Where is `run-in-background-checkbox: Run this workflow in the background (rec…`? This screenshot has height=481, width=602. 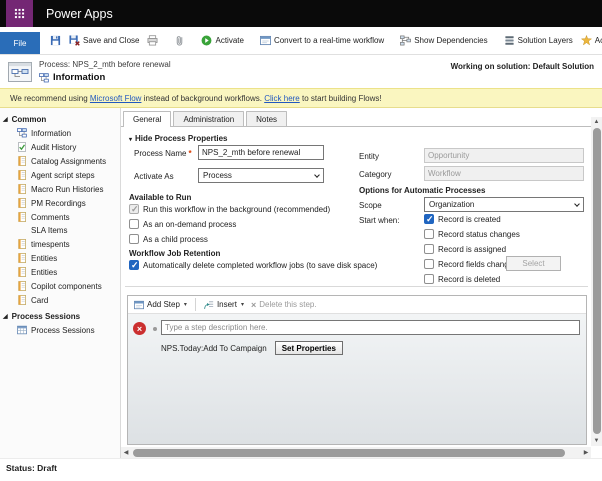 run-in-background-checkbox: Run this workflow in the background (rec… is located at coordinates (229, 209).